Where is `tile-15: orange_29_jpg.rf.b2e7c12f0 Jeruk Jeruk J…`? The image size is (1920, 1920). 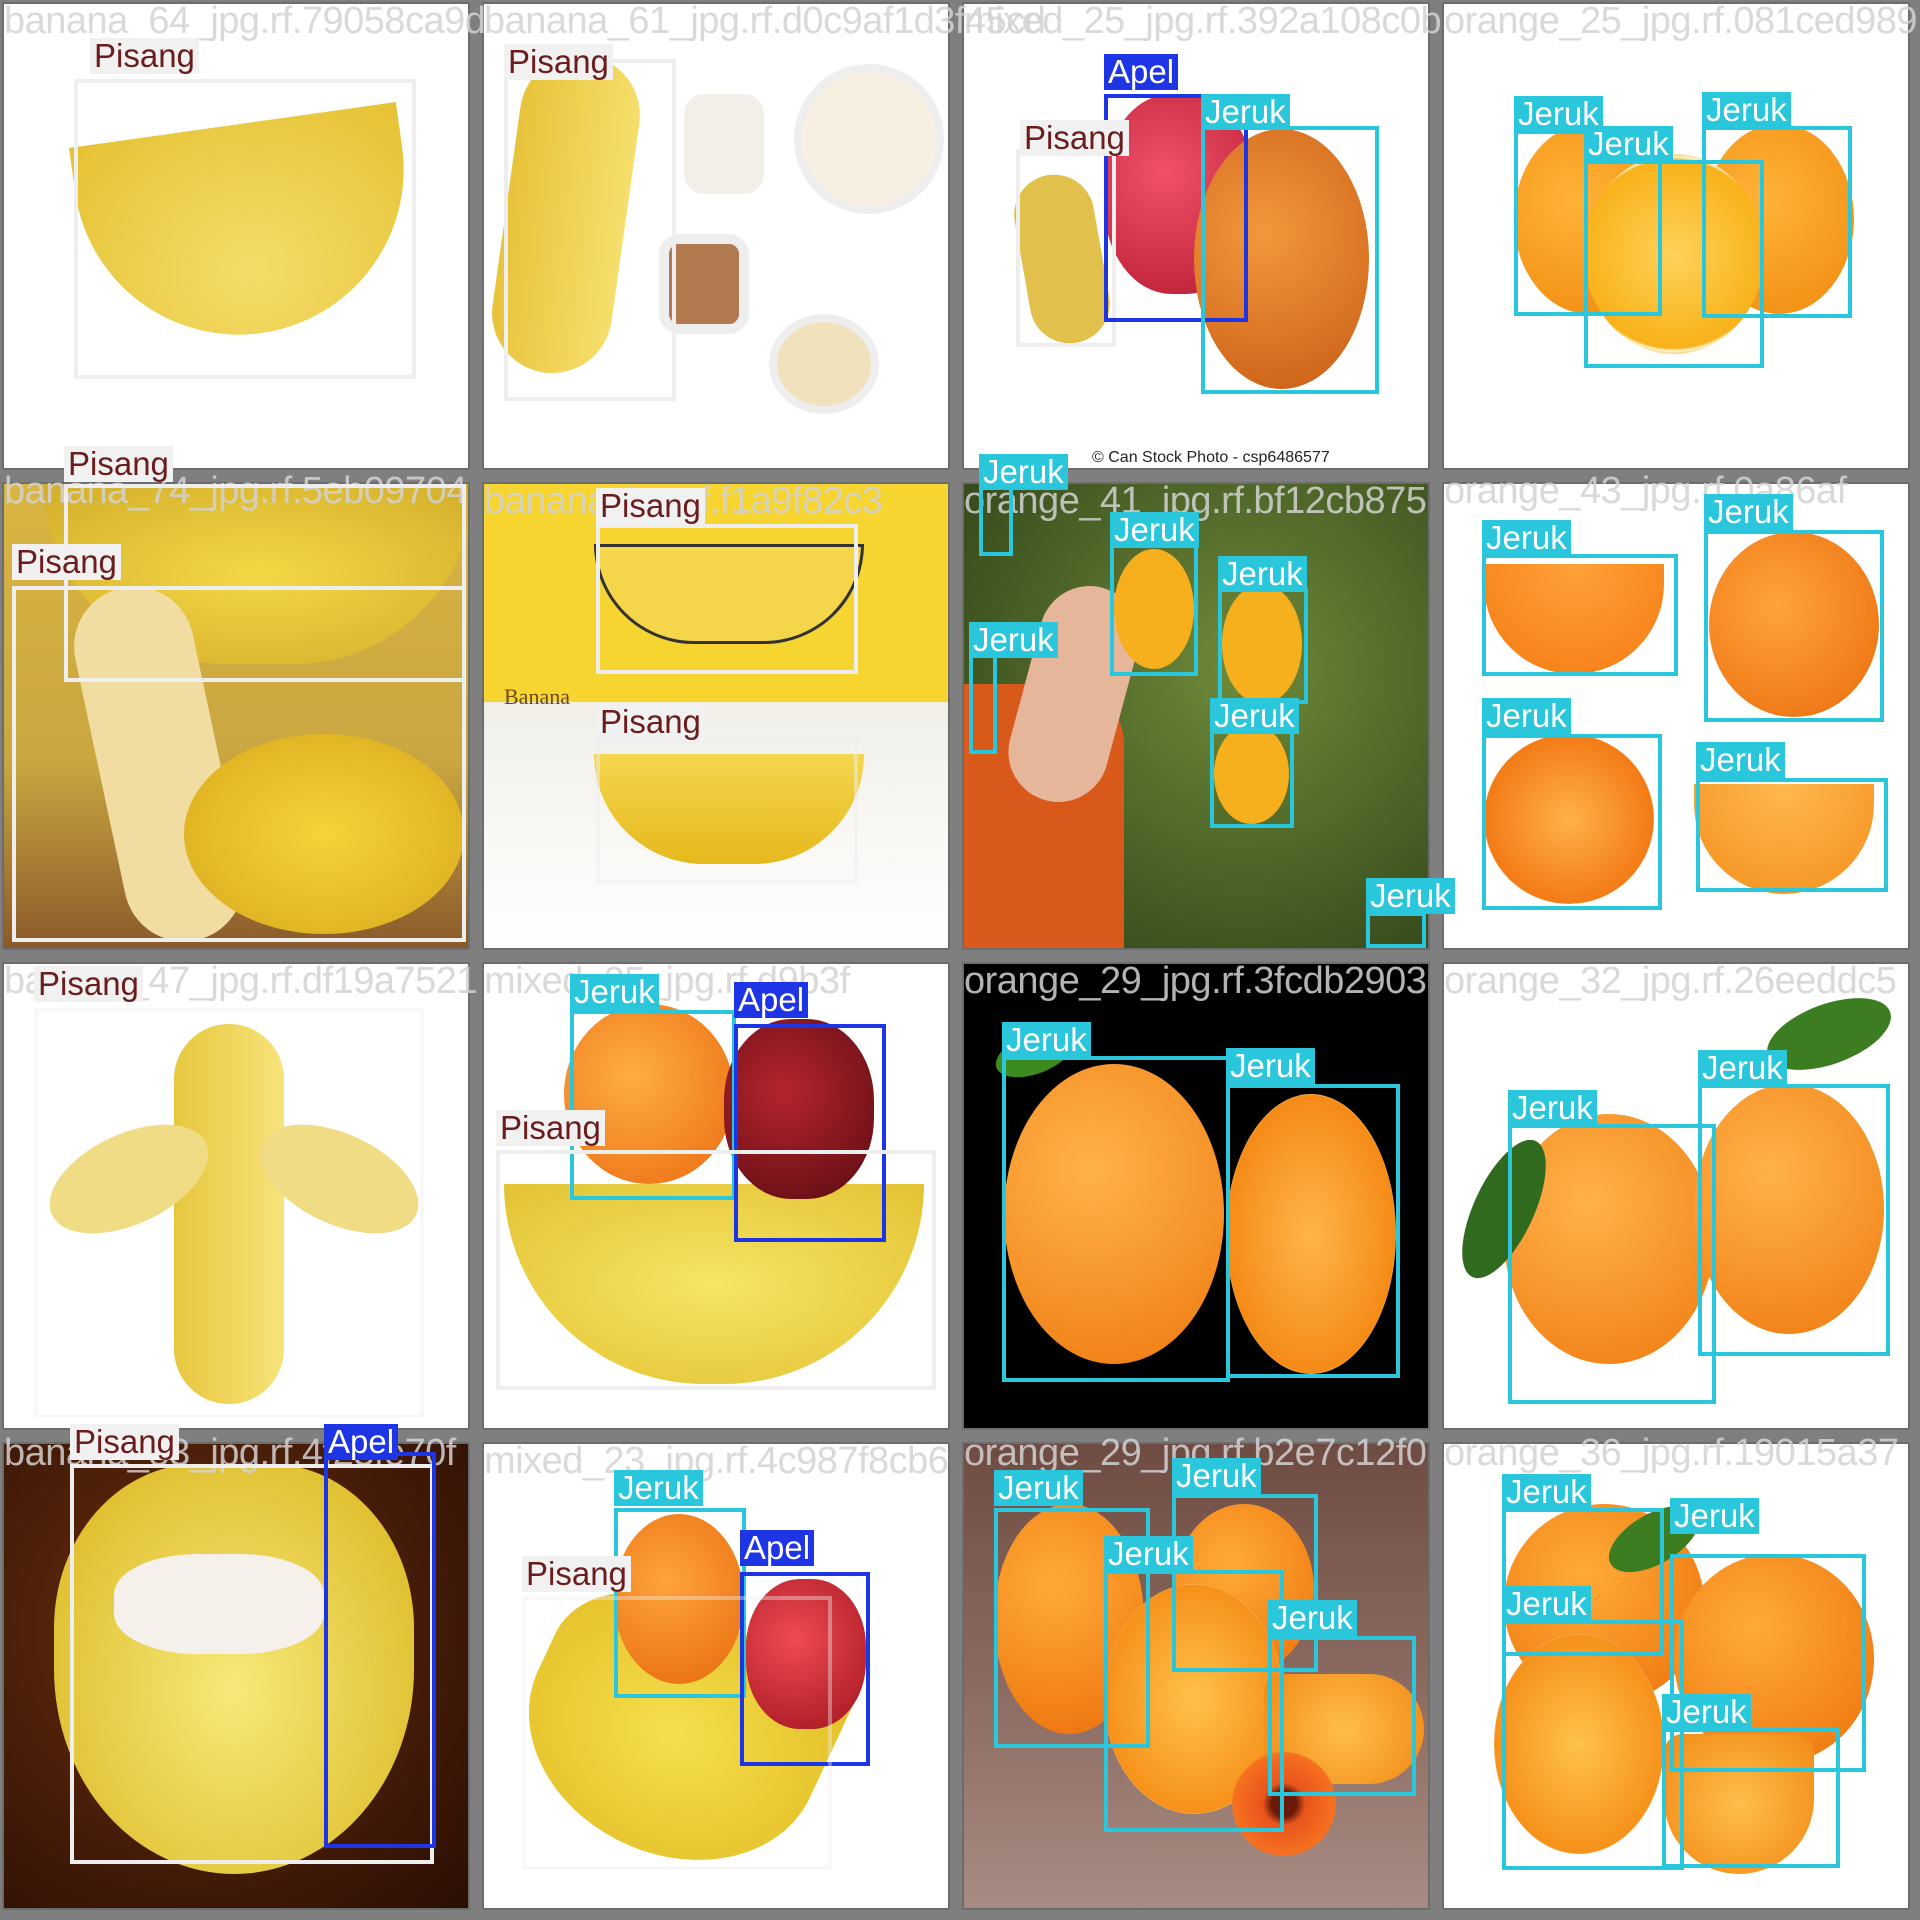 tile-15: orange_29_jpg.rf.b2e7c12f0 Jeruk Jeruk J… is located at coordinates (1196, 1671).